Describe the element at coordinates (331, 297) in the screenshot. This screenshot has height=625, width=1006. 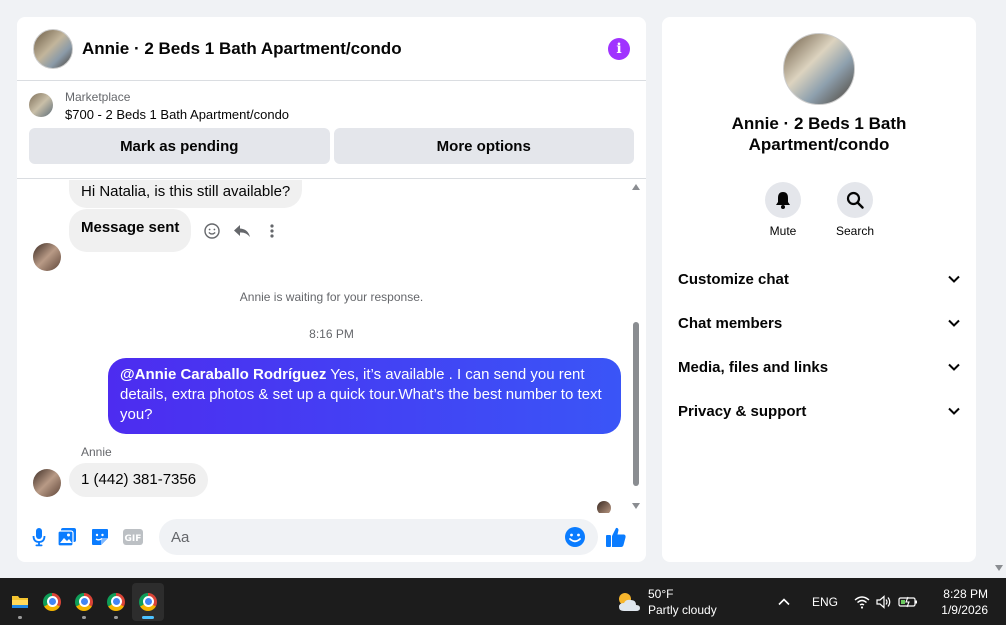
I see `waiting-note: Annie is waiting for your response.` at that location.